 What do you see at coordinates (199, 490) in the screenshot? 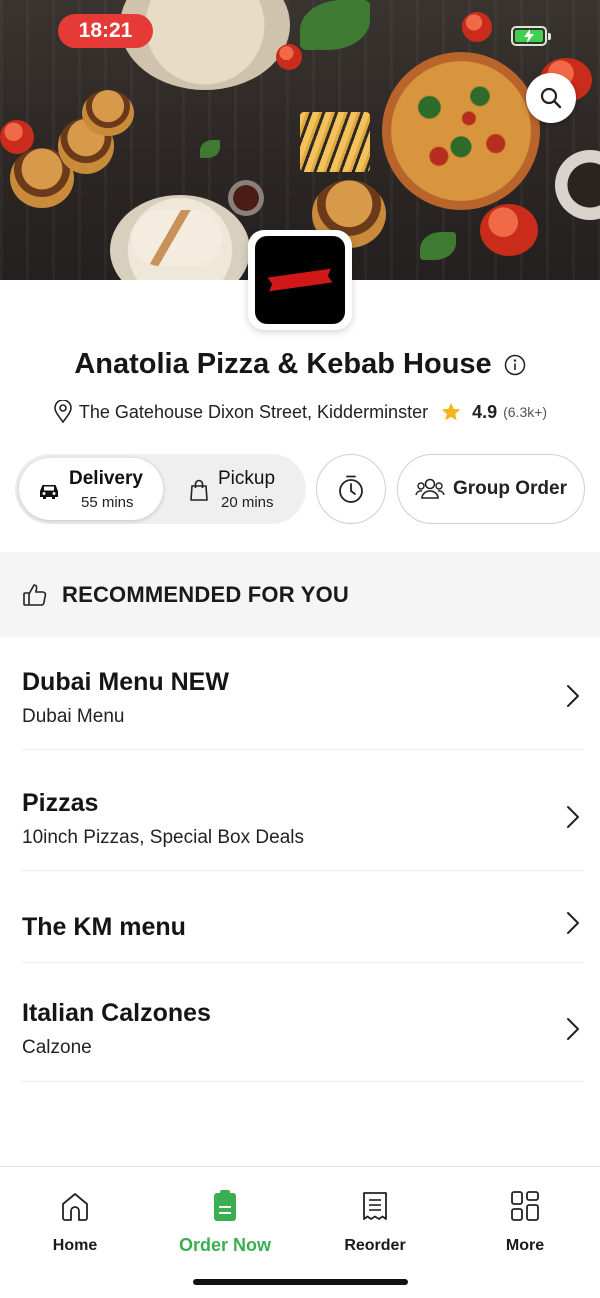
I see `bag-icon` at bounding box center [199, 490].